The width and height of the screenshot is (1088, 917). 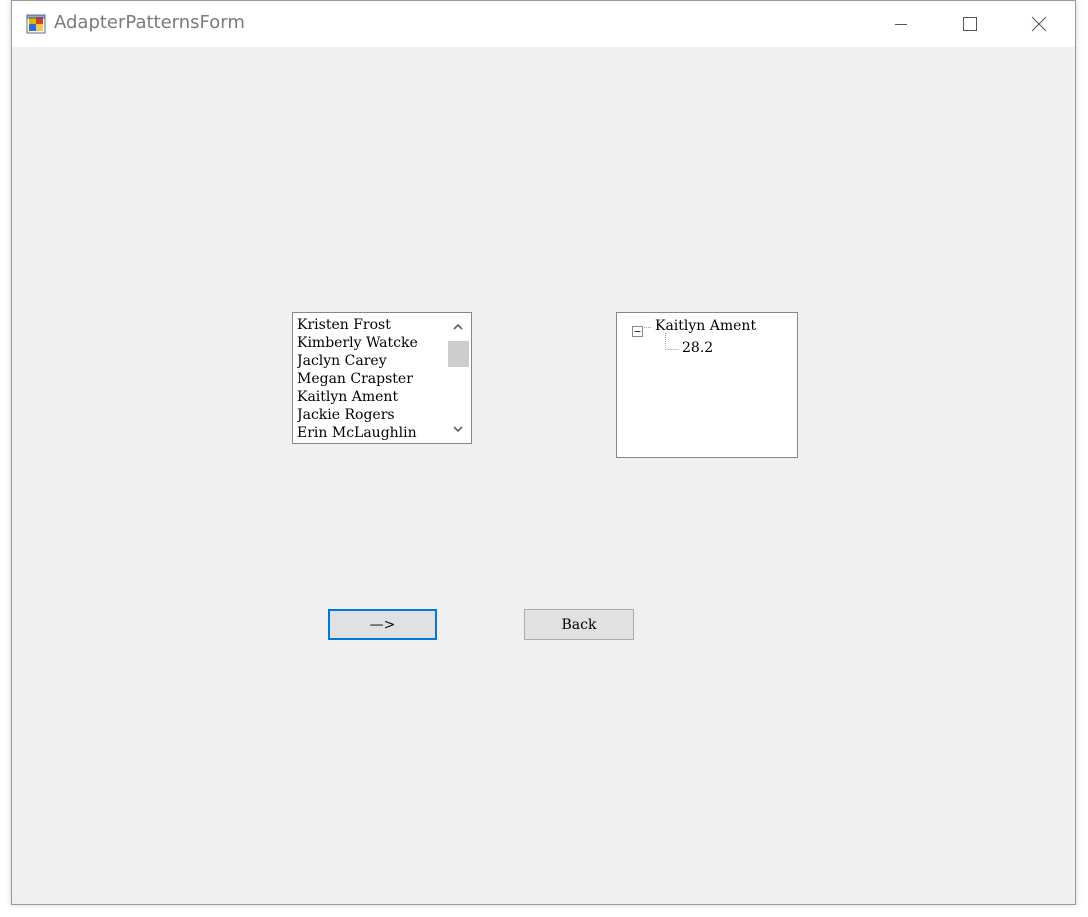 What do you see at coordinates (36, 24) in the screenshot?
I see `winforms-app-icon` at bounding box center [36, 24].